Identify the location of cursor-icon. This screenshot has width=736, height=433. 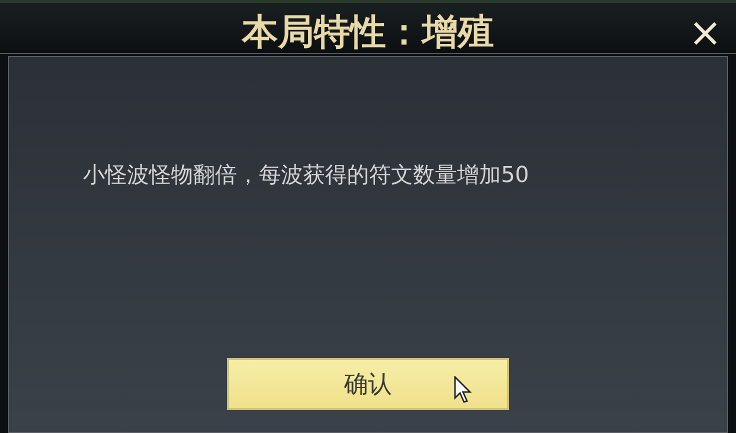
(463, 390).